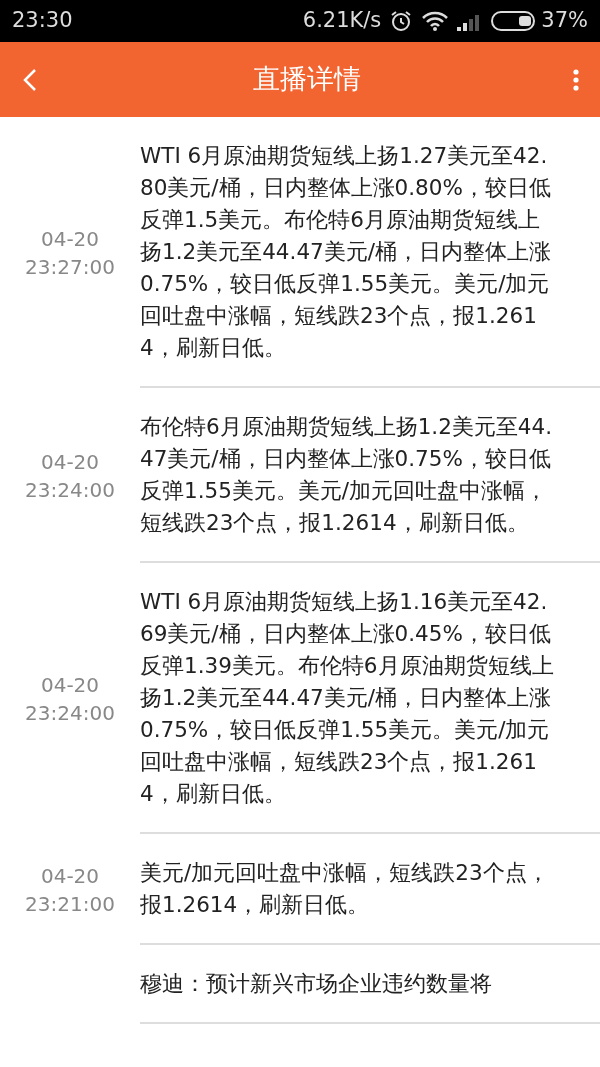 The width and height of the screenshot is (600, 1067). I want to click on news-text: 布伦特6月原油期货短线上扬1.2美元至44.47美元/桶，日内整体上涨0.75%，较日低反弹1.55美元。美元/加元回吐盘中涨幅，短线跌23个点，报1.2614，刷新日低。, so click(346, 474).